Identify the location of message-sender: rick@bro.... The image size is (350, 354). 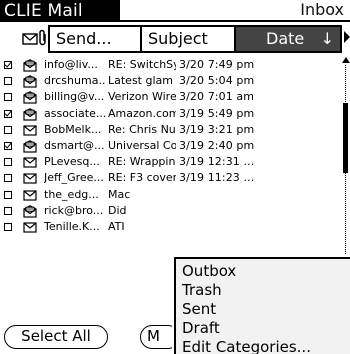
(74, 210).